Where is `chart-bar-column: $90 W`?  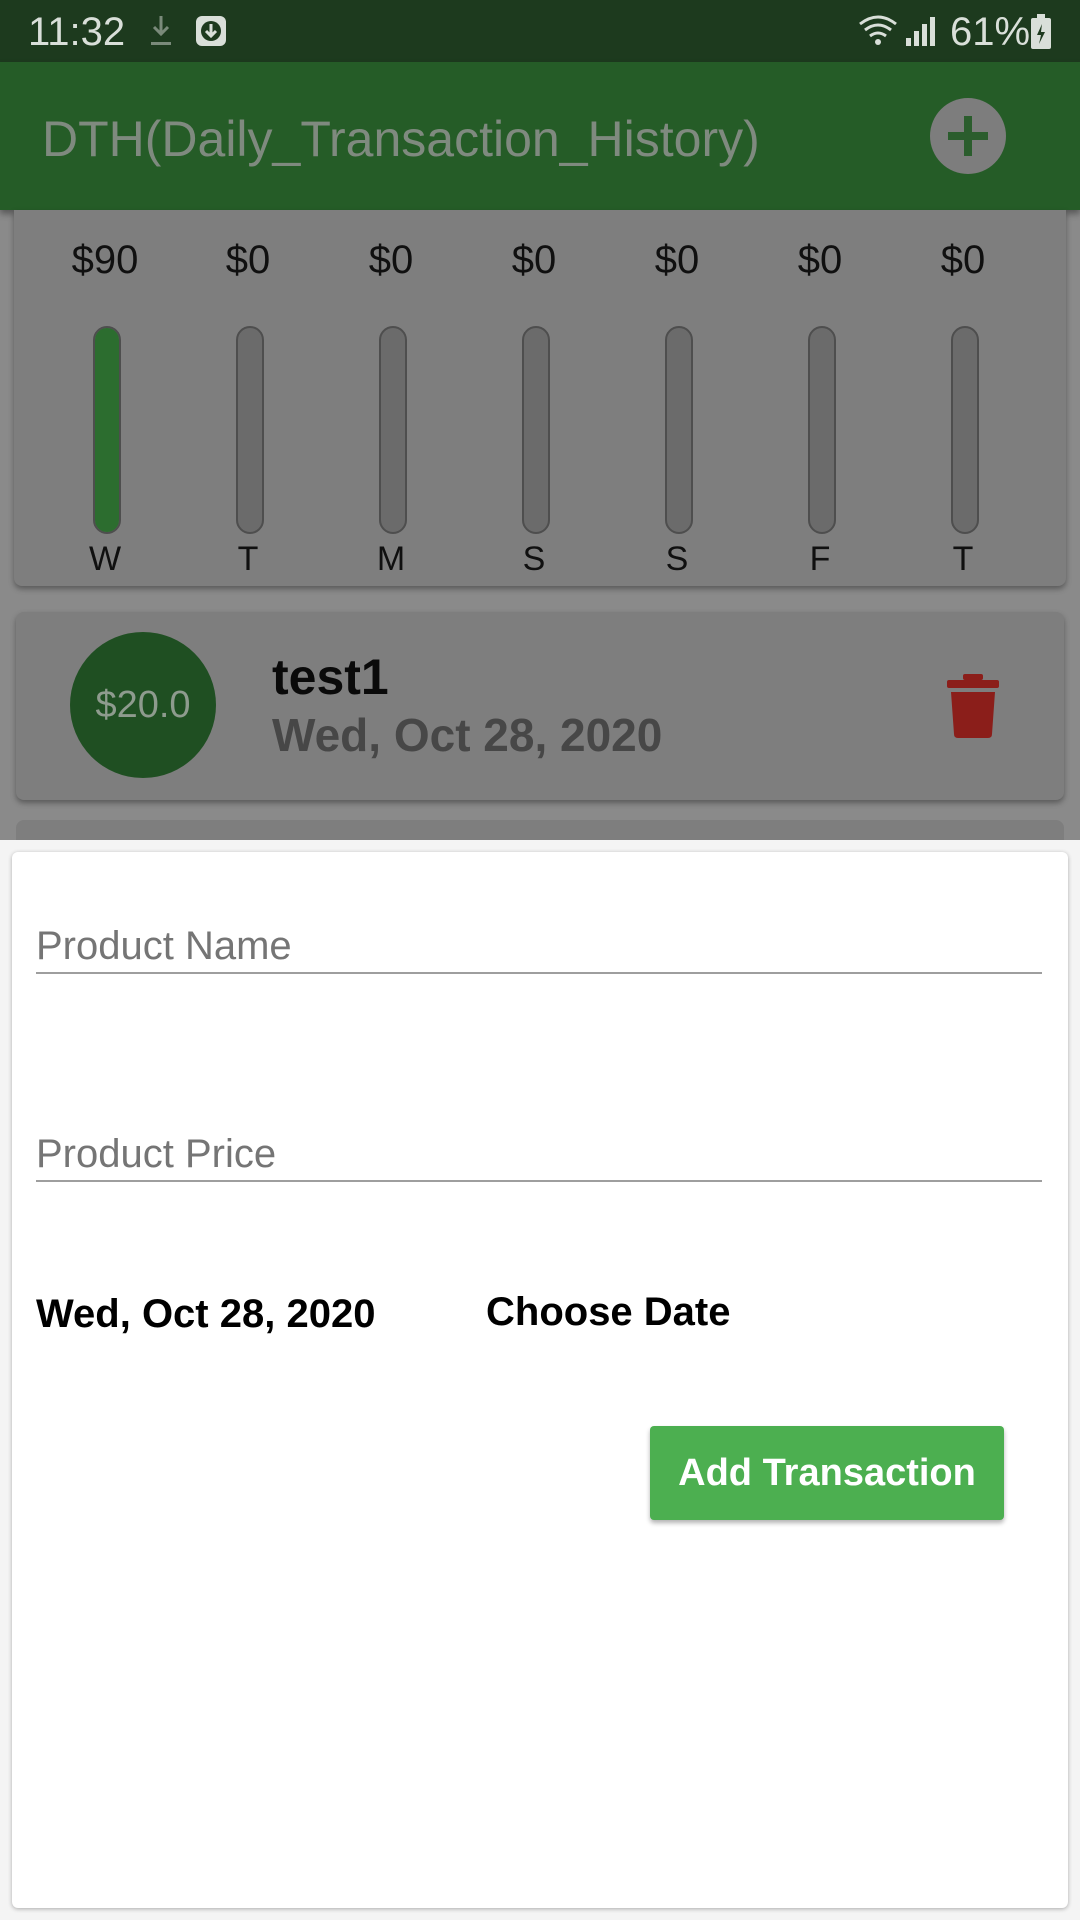 chart-bar-column: $90 W is located at coordinates (105, 408).